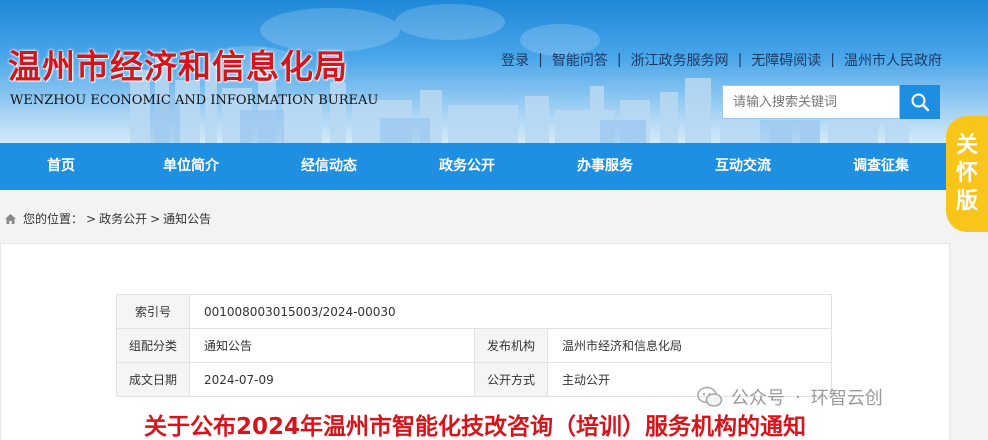 This screenshot has width=988, height=440. What do you see at coordinates (811, 102) in the screenshot?
I see `search-input` at bounding box center [811, 102].